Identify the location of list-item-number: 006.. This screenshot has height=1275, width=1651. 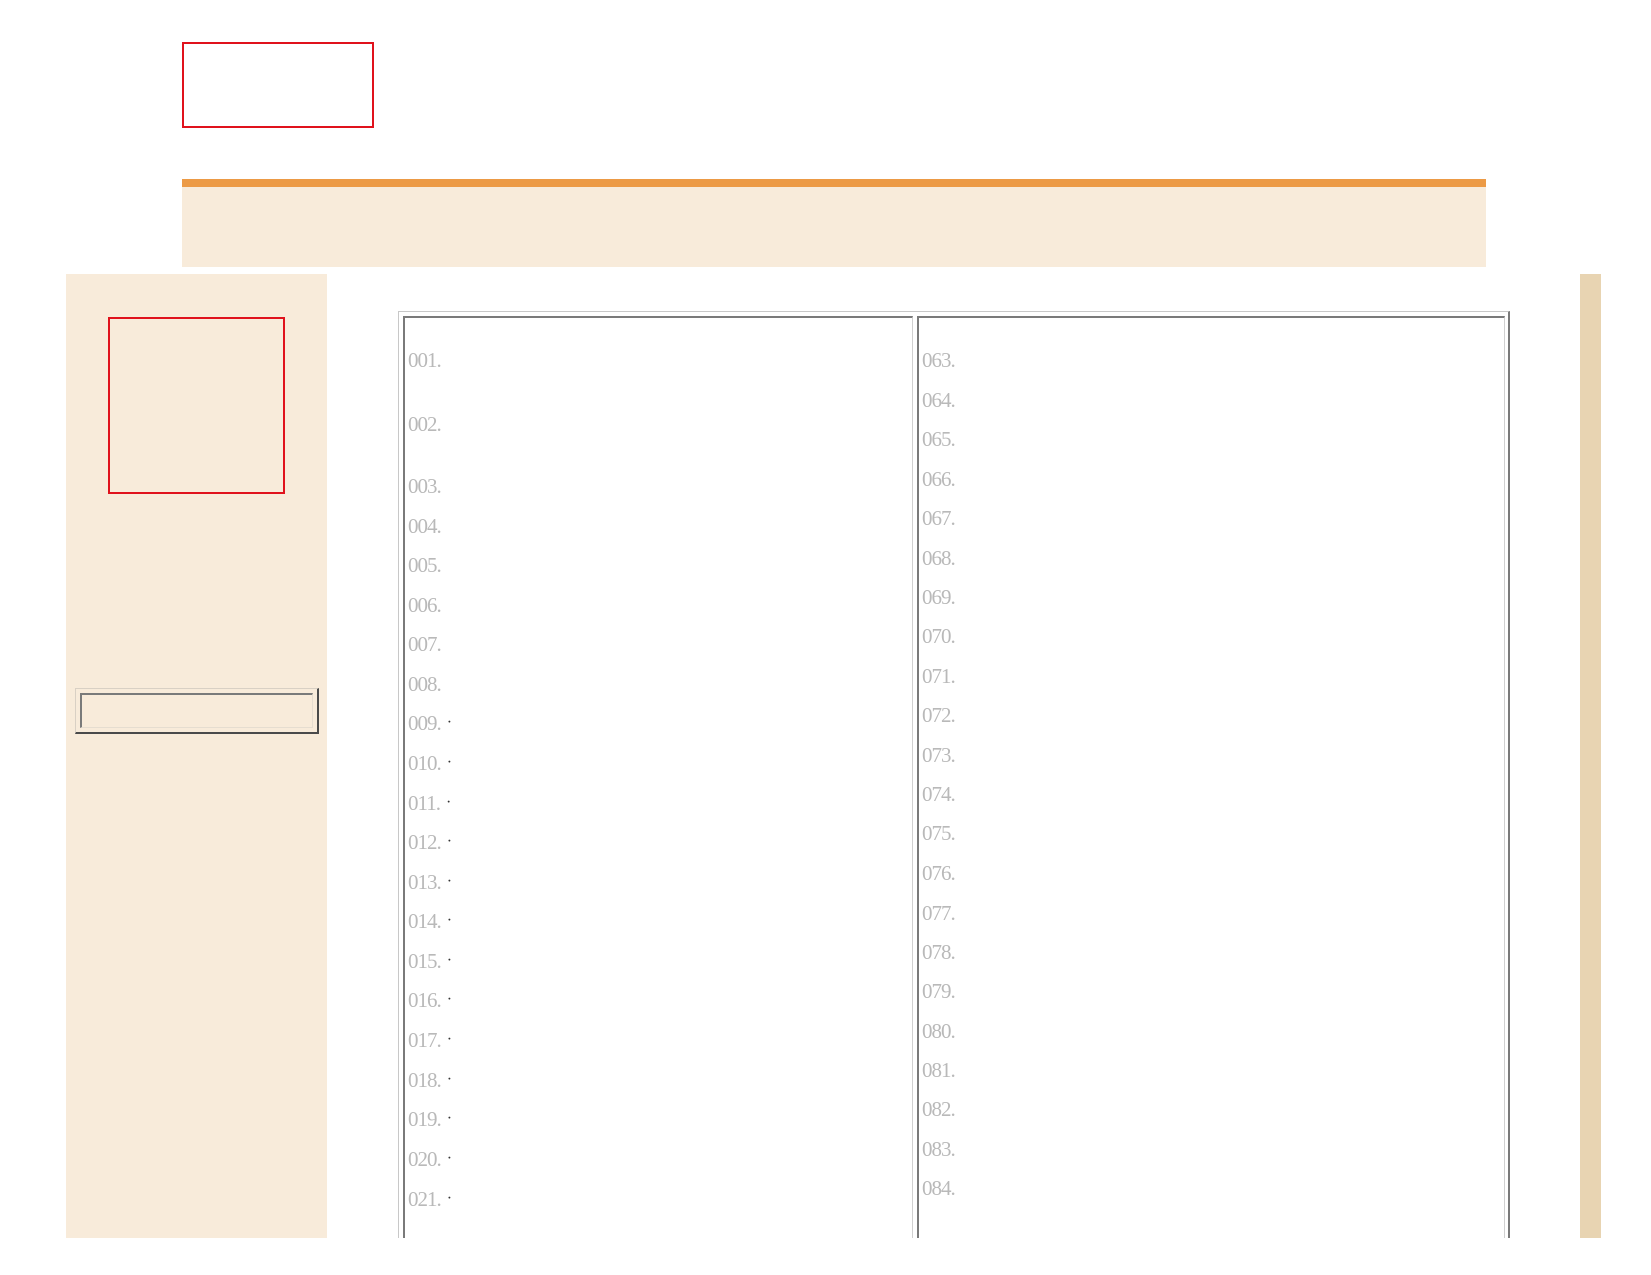
(425, 605).